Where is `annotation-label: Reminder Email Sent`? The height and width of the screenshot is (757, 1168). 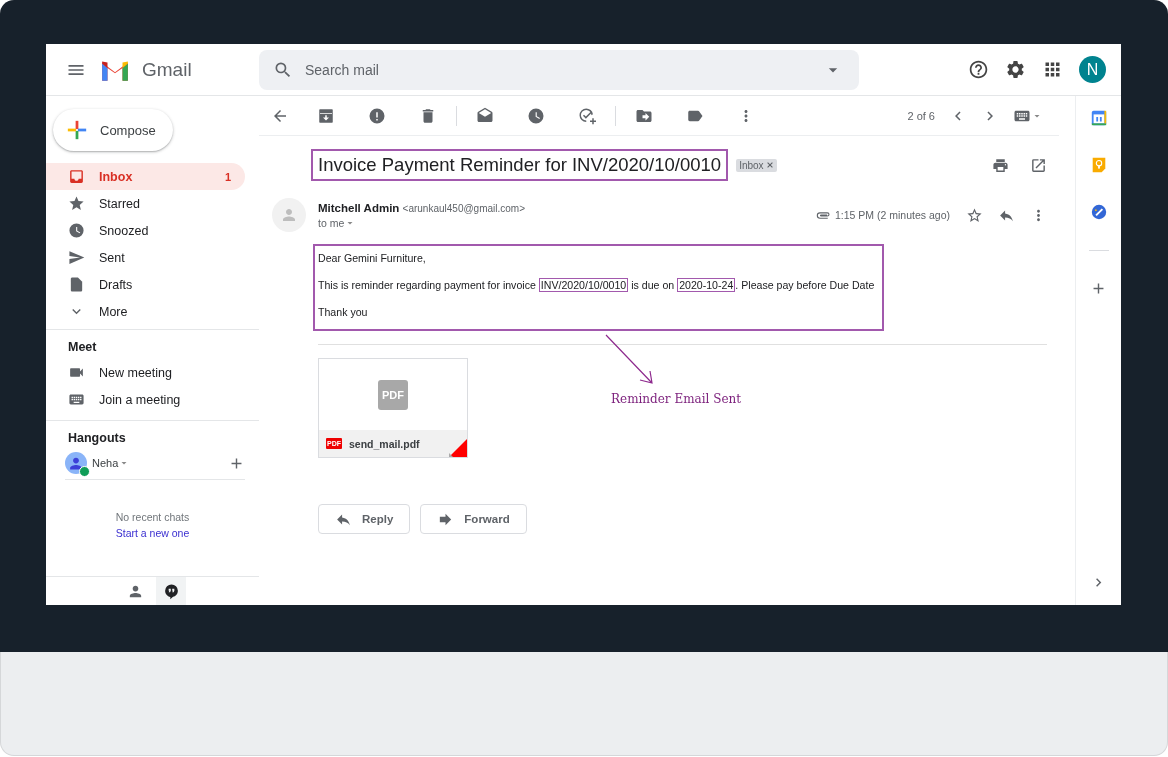 annotation-label: Reminder Email Sent is located at coordinates (676, 399).